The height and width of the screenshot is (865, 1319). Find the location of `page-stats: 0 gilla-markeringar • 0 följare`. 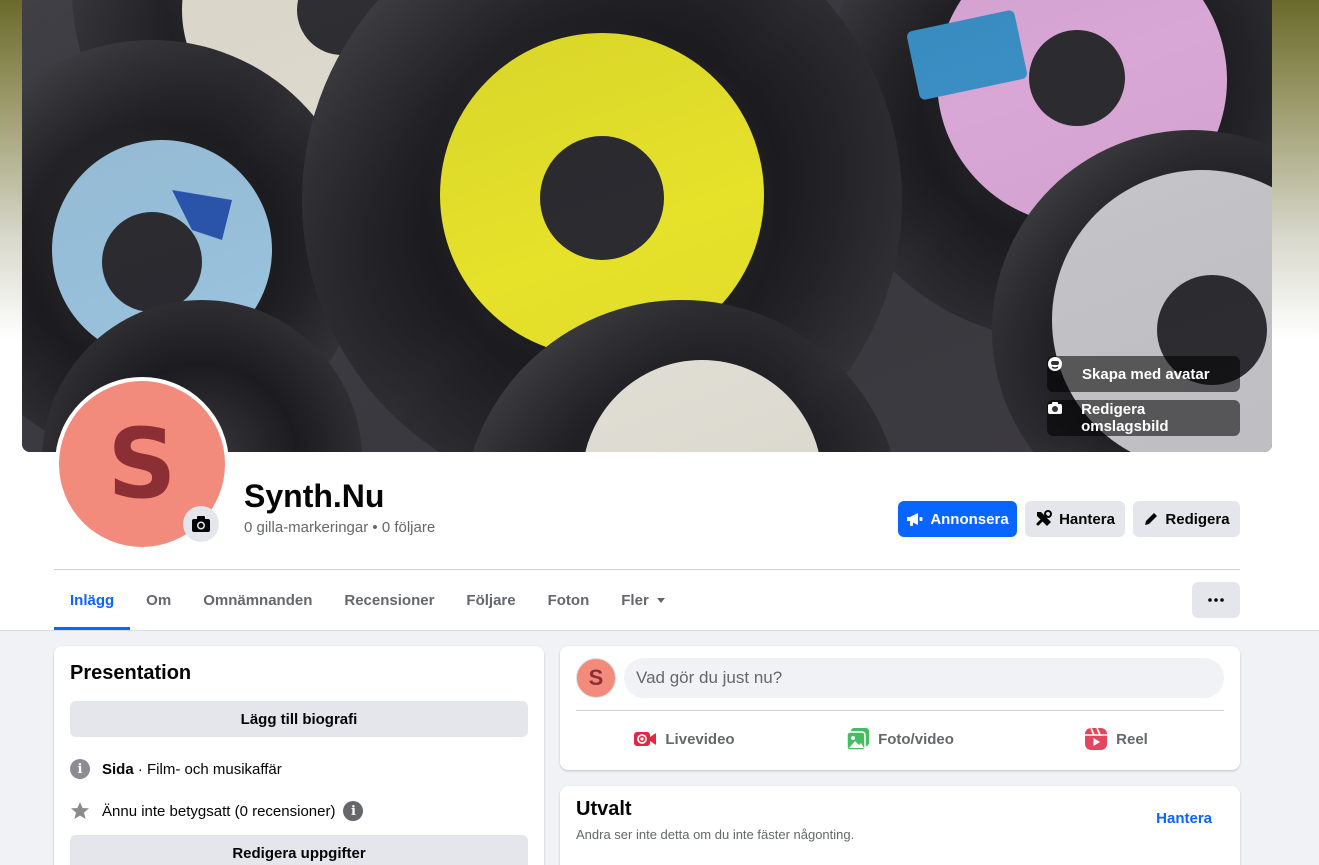

page-stats: 0 gilla-markeringar • 0 följare is located at coordinates (339, 527).